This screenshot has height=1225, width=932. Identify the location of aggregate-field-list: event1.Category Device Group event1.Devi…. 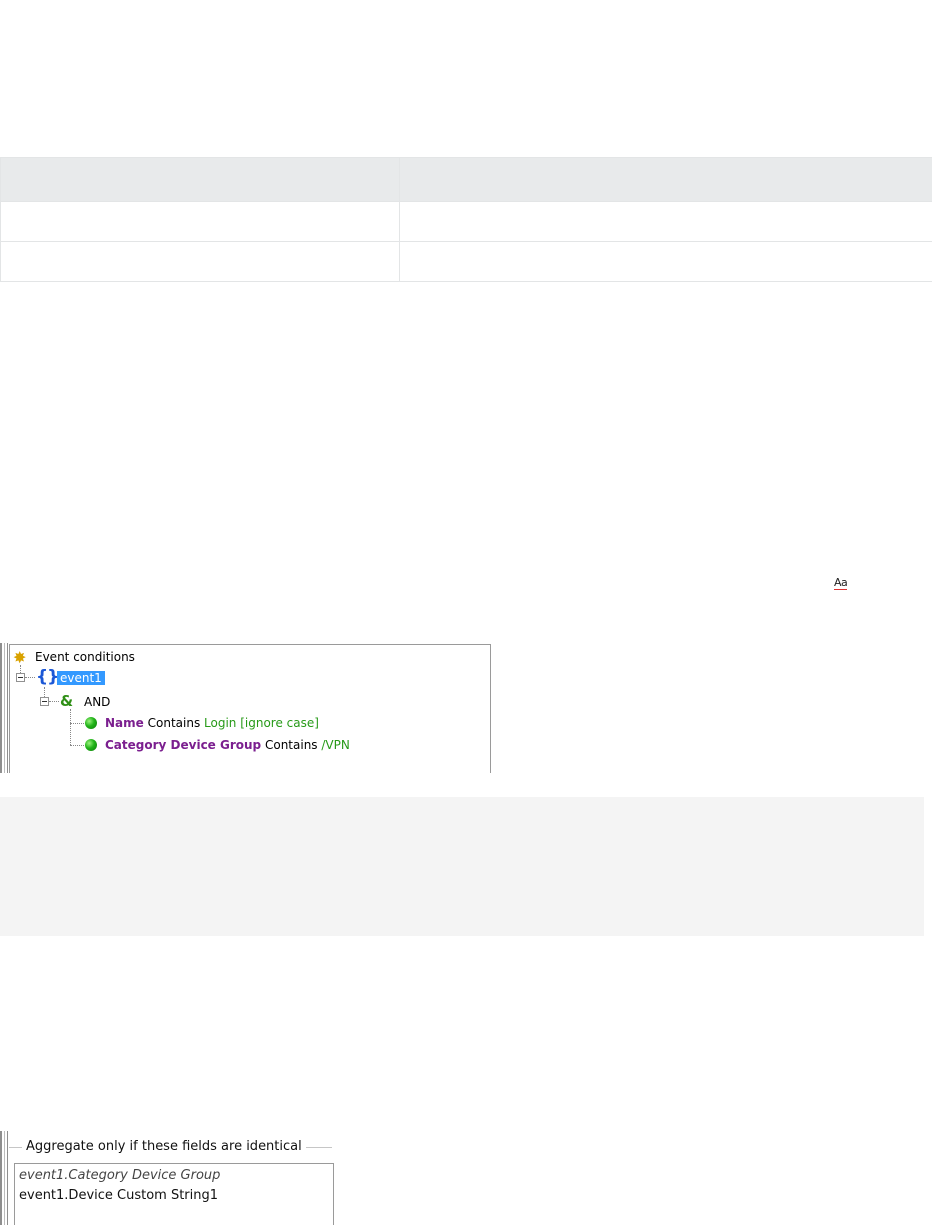
(174, 1194).